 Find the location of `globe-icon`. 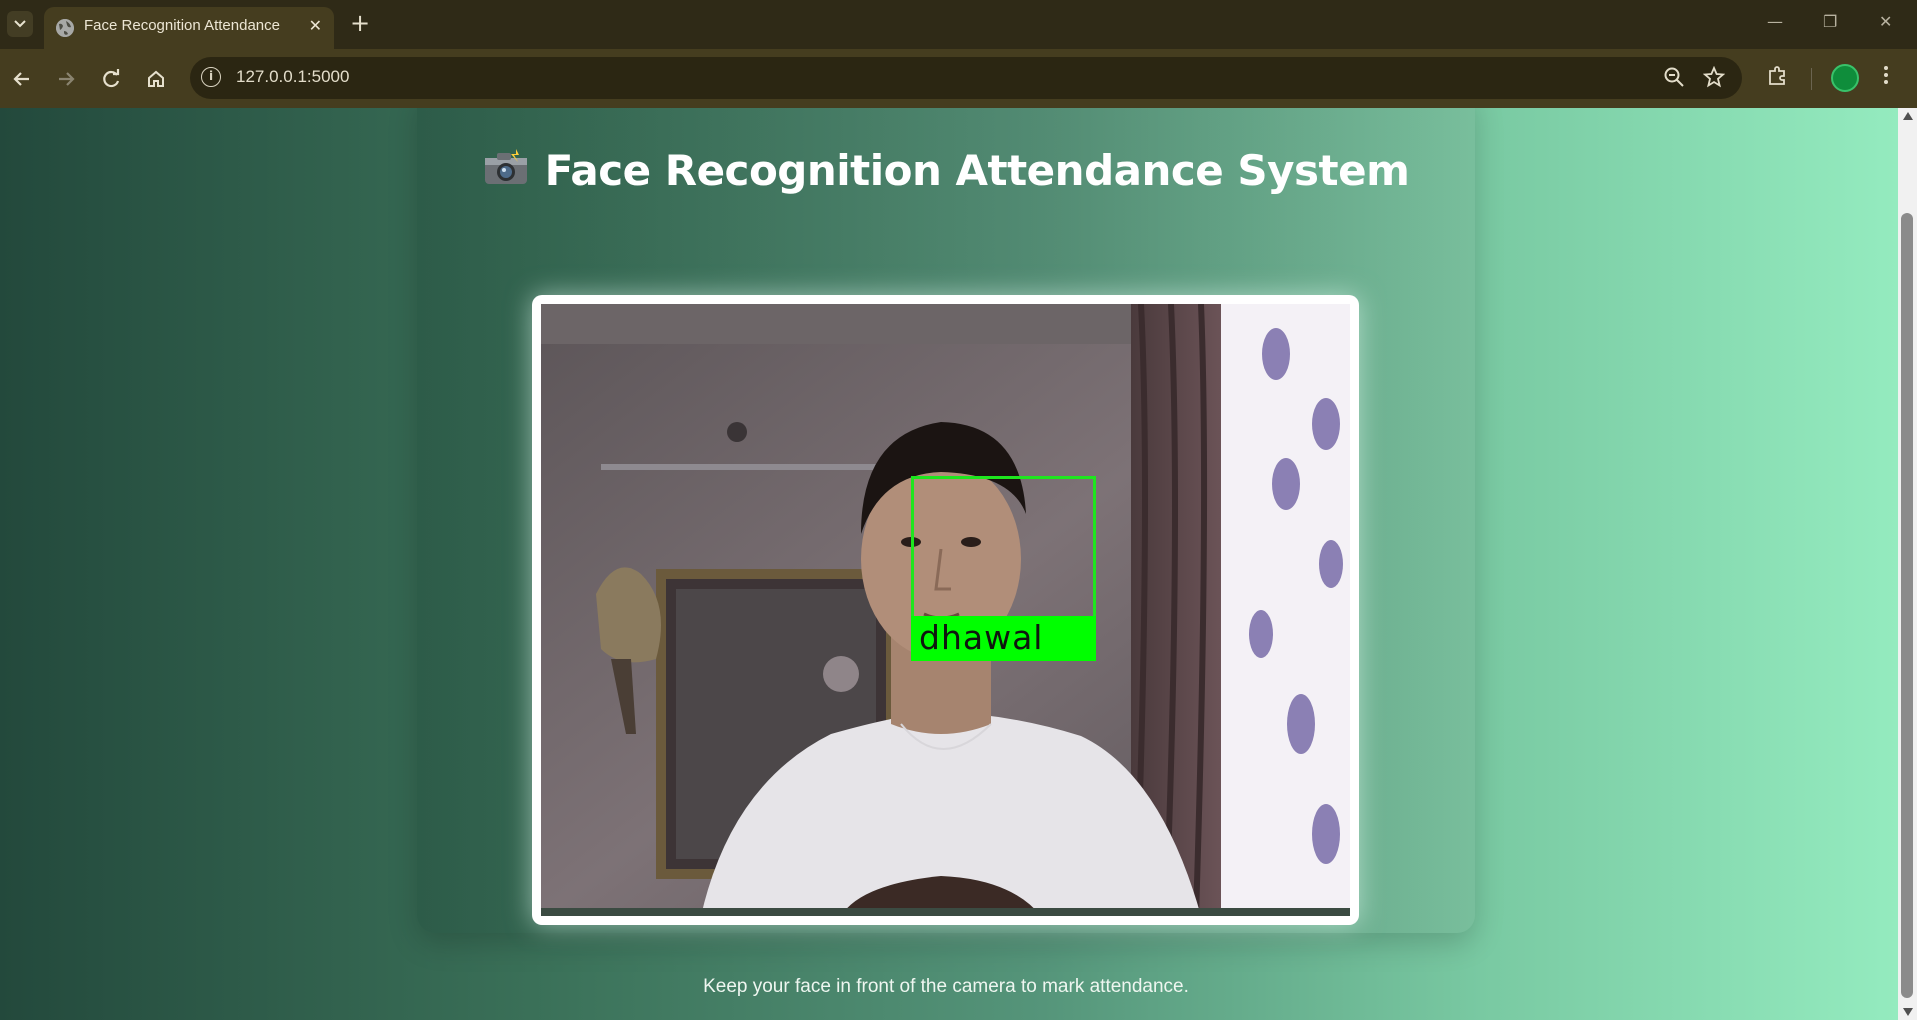

globe-icon is located at coordinates (65, 28).